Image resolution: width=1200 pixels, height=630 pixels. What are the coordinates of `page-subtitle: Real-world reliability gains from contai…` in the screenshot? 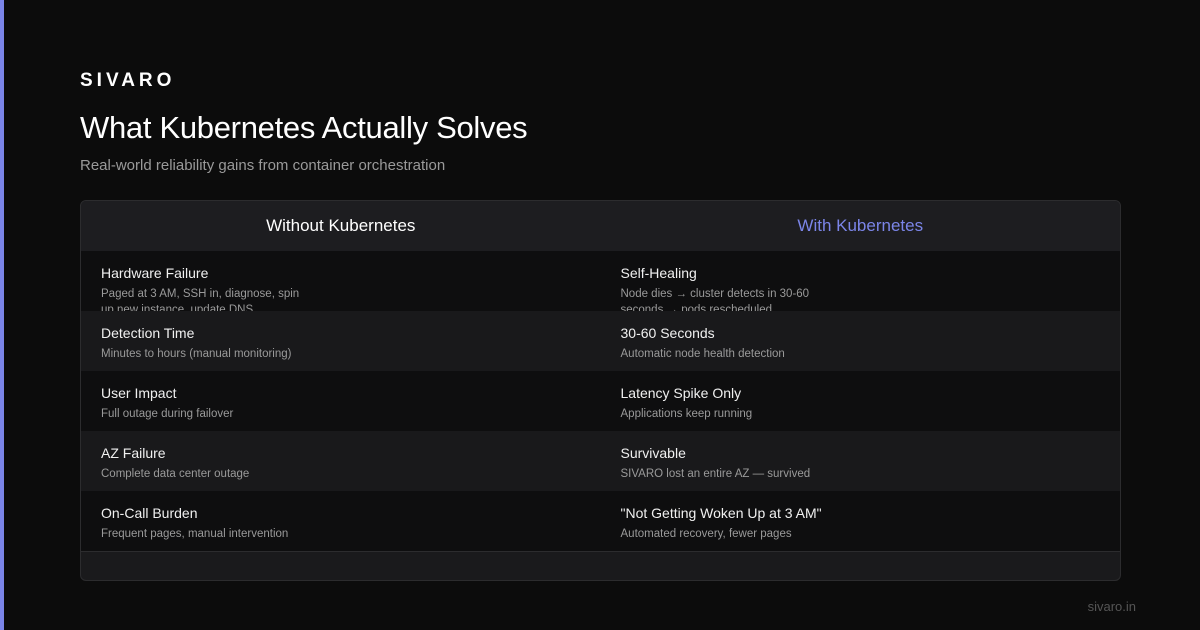 It's located at (263, 165).